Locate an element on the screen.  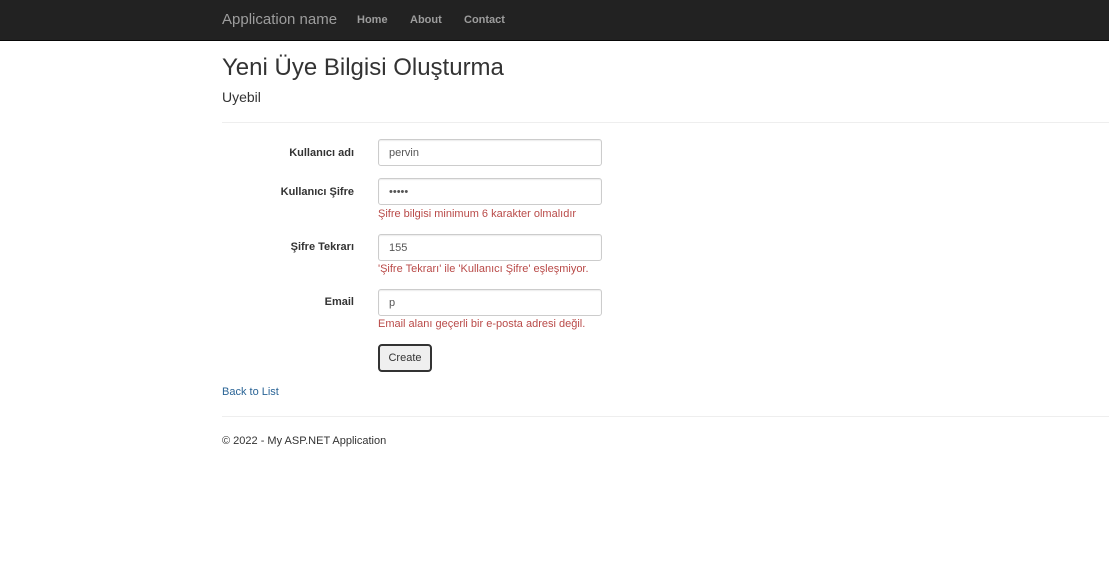
email-label: Email is located at coordinates (339, 302).